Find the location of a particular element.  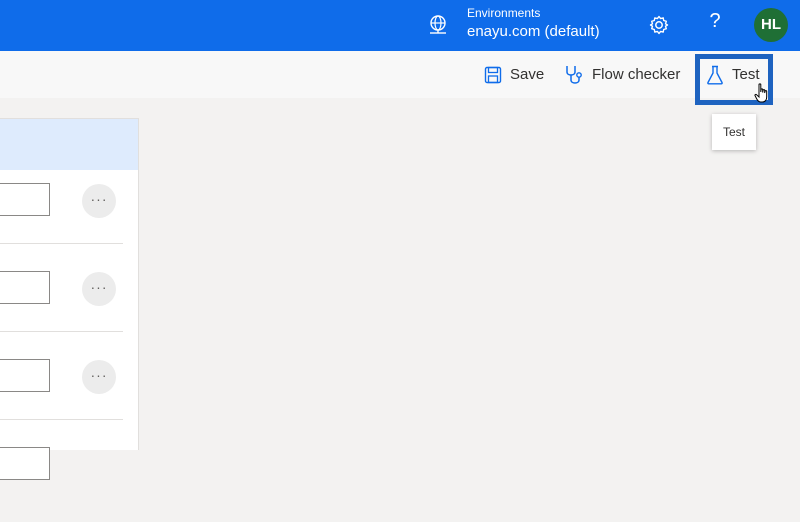

avatar: HL is located at coordinates (771, 25).